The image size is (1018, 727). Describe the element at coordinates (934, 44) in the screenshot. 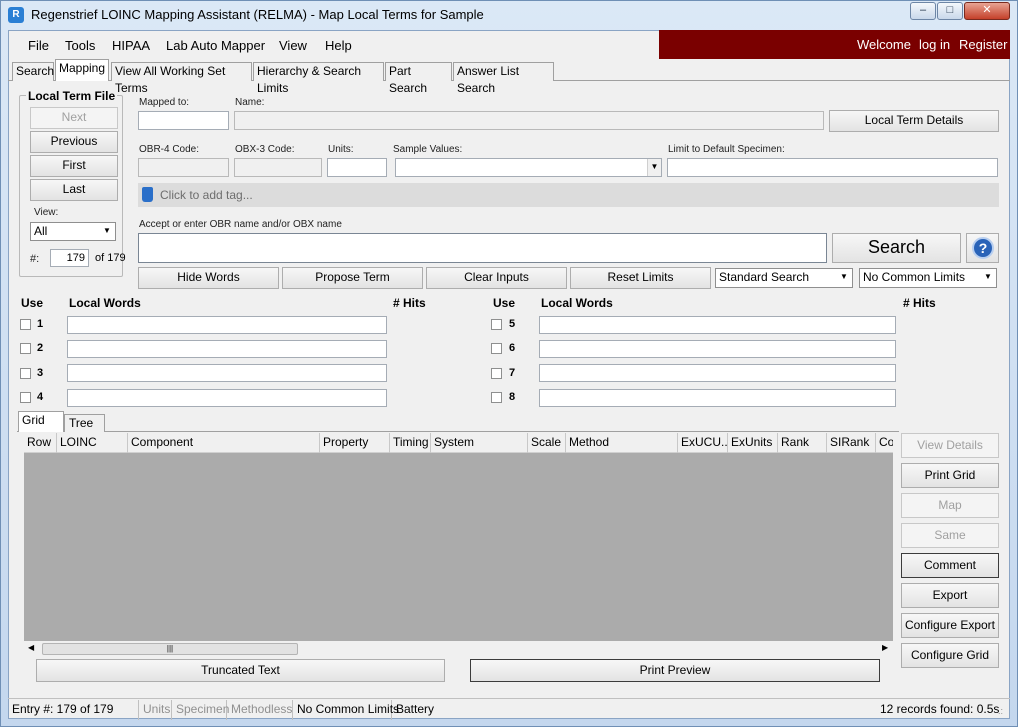

I see `login-link: log in` at that location.